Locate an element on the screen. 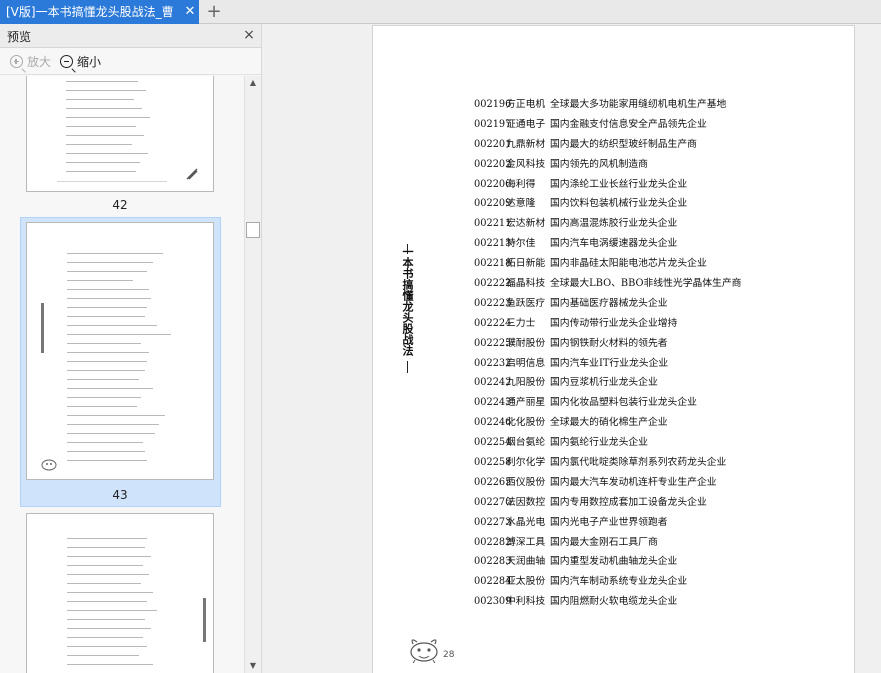 The height and width of the screenshot is (673, 881). list-item: 002218拓日新能 国内非晶硅太阳能电池芯片龙头企业 is located at coordinates (624, 264).